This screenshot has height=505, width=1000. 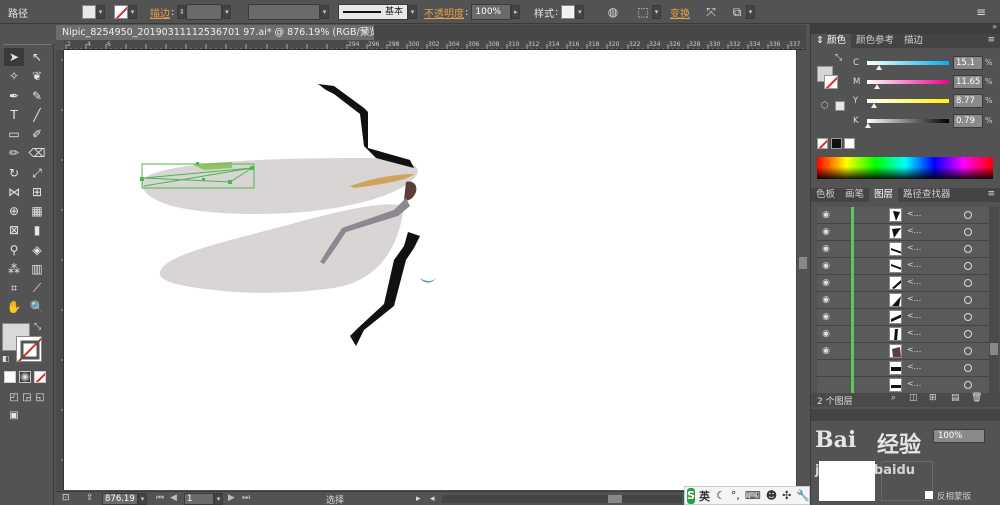 I want to click on swap-icon: ⤡, so click(x=838, y=58).